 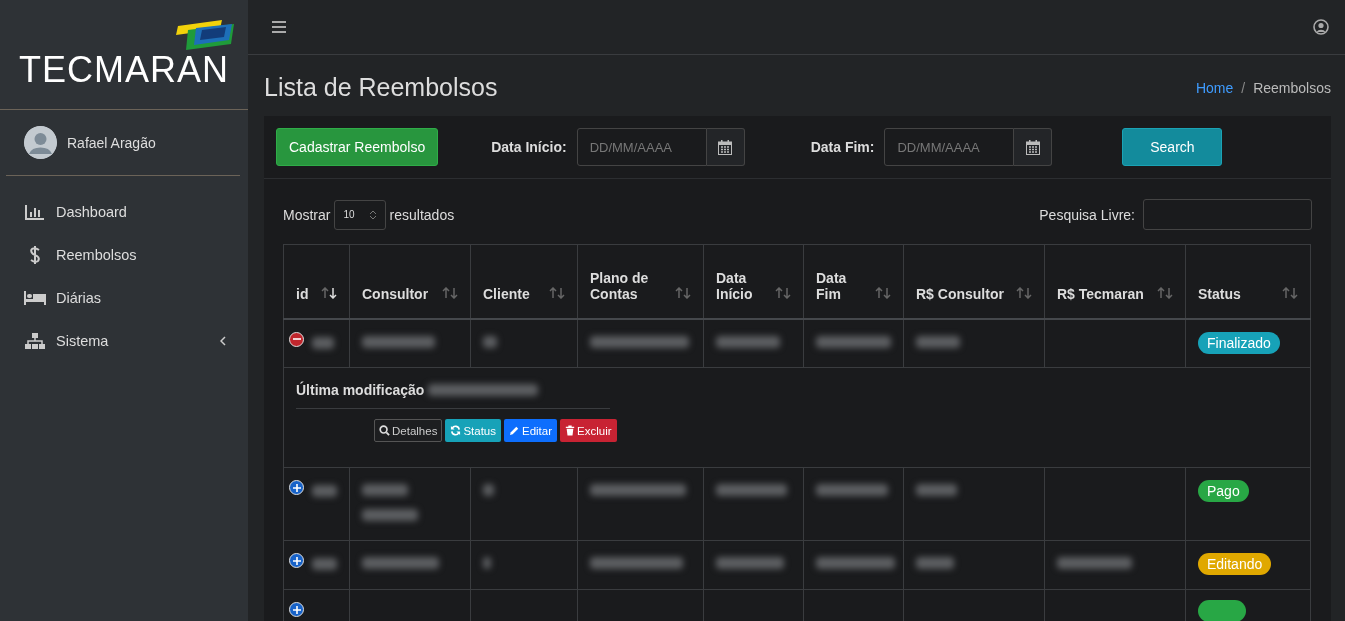 I want to click on collapse-button, so click(x=296, y=339).